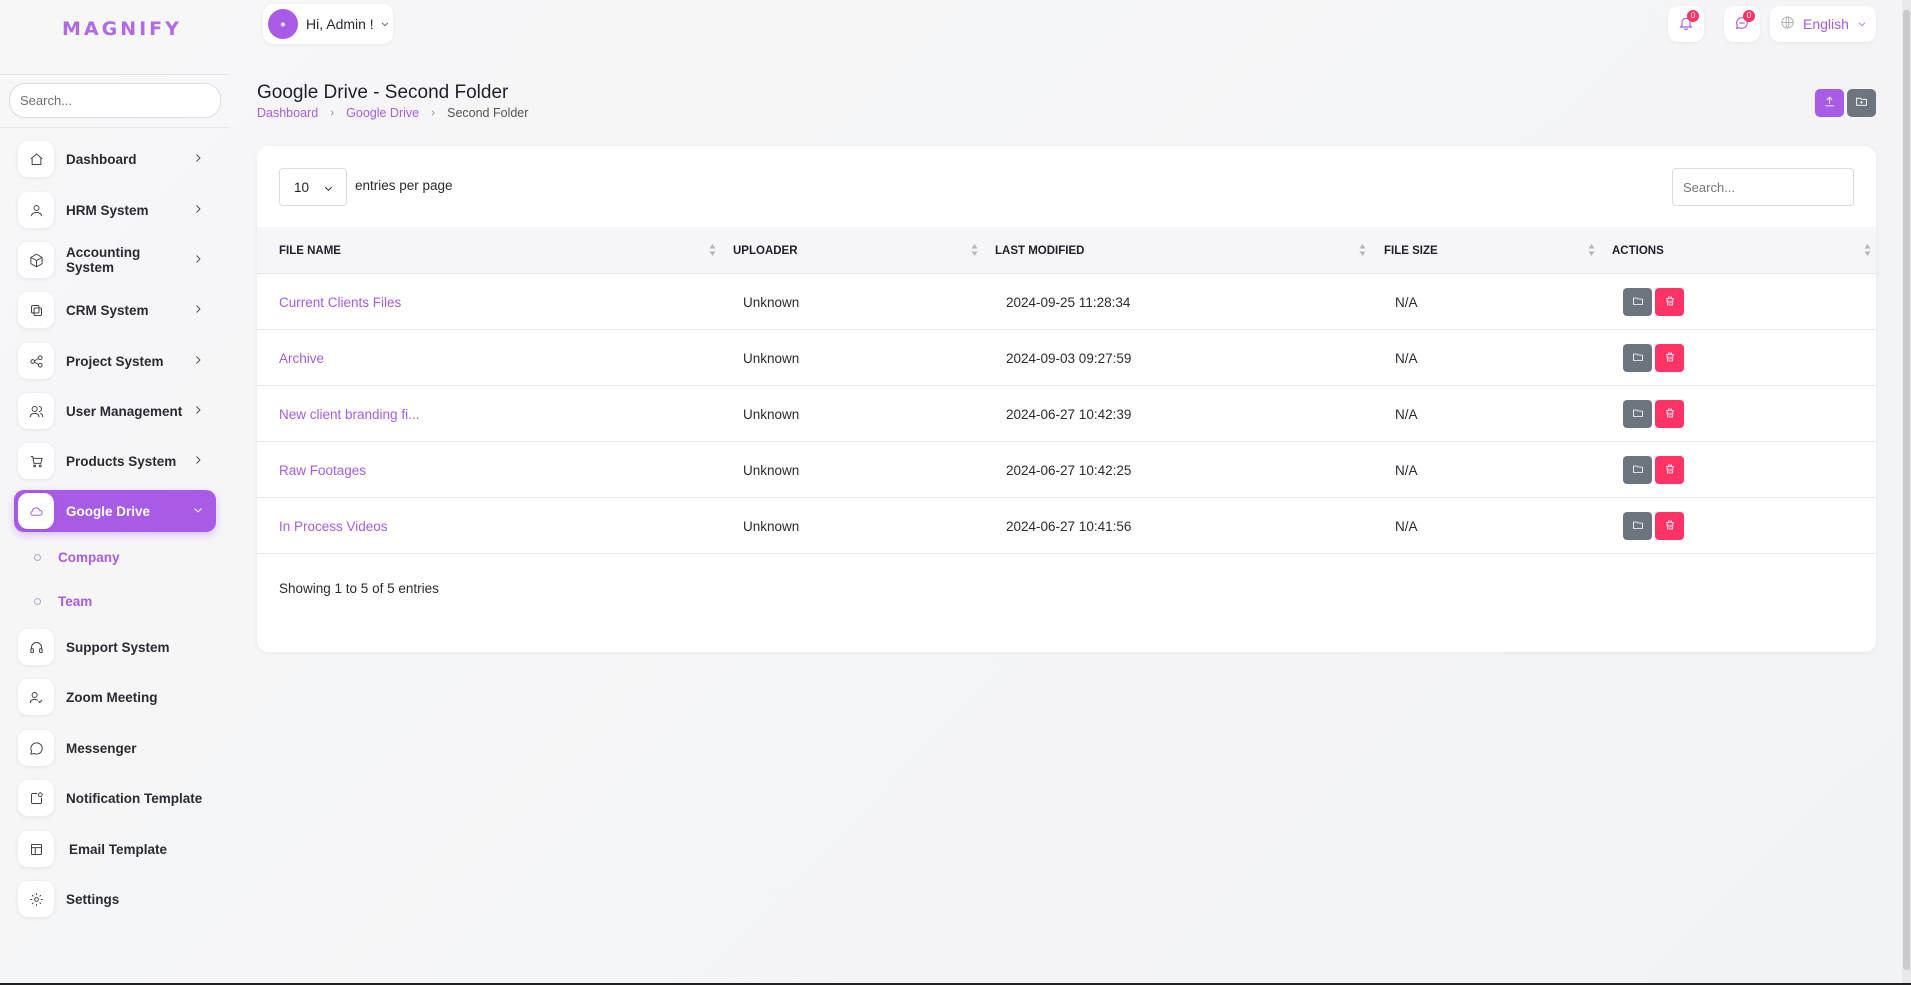  What do you see at coordinates (1763, 187) in the screenshot?
I see `table-search-input` at bounding box center [1763, 187].